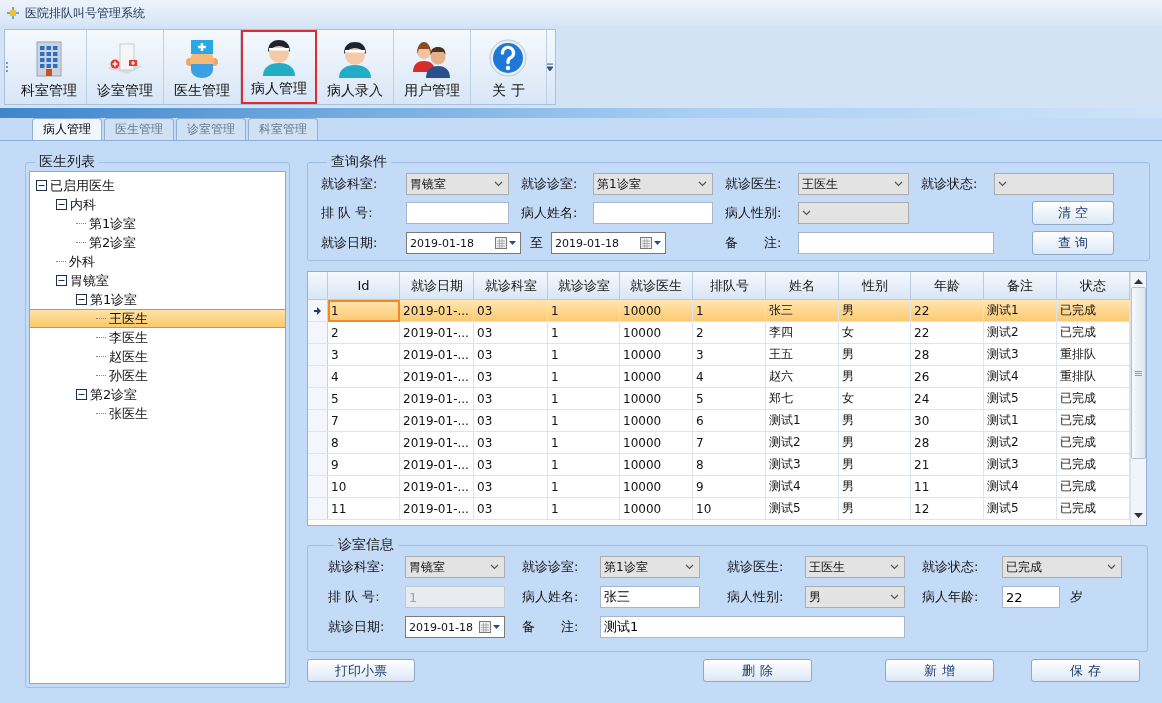 Image resolution: width=1162 pixels, height=703 pixels. I want to click on action-button: 打印小票, so click(361, 670).